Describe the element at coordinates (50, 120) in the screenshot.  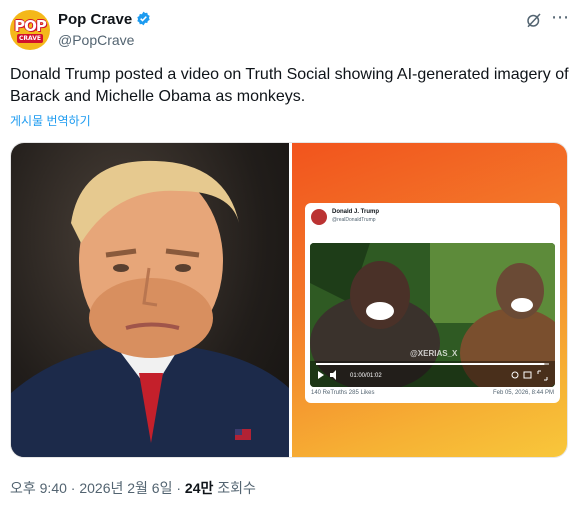
I see `translate-link: 게시물 번역하기` at that location.